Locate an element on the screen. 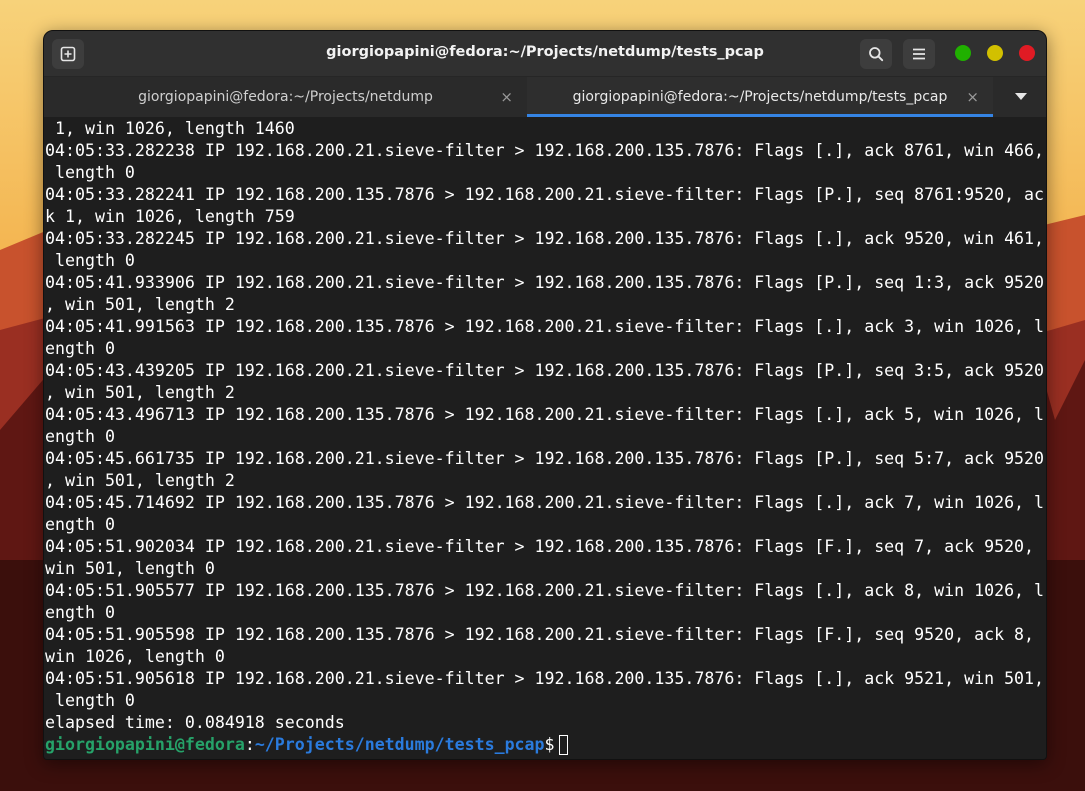 This screenshot has height=791, width=1085. terminal-line: win 1026, length 0 is located at coordinates (135, 656).